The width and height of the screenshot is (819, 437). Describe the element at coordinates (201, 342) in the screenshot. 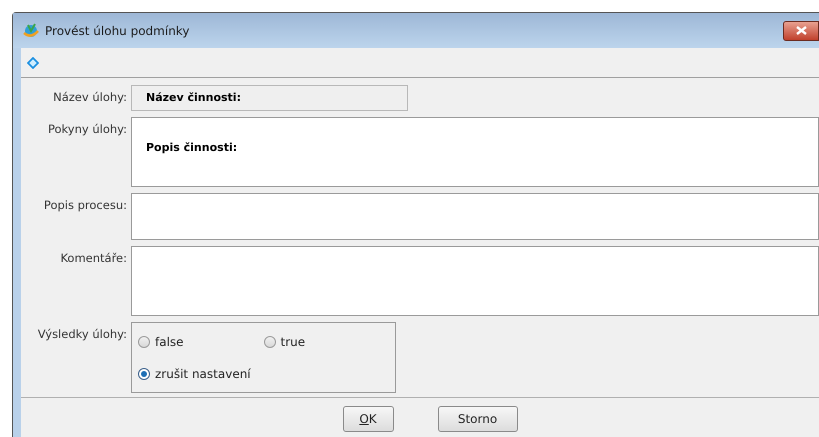

I see `radio-option: false` at that location.